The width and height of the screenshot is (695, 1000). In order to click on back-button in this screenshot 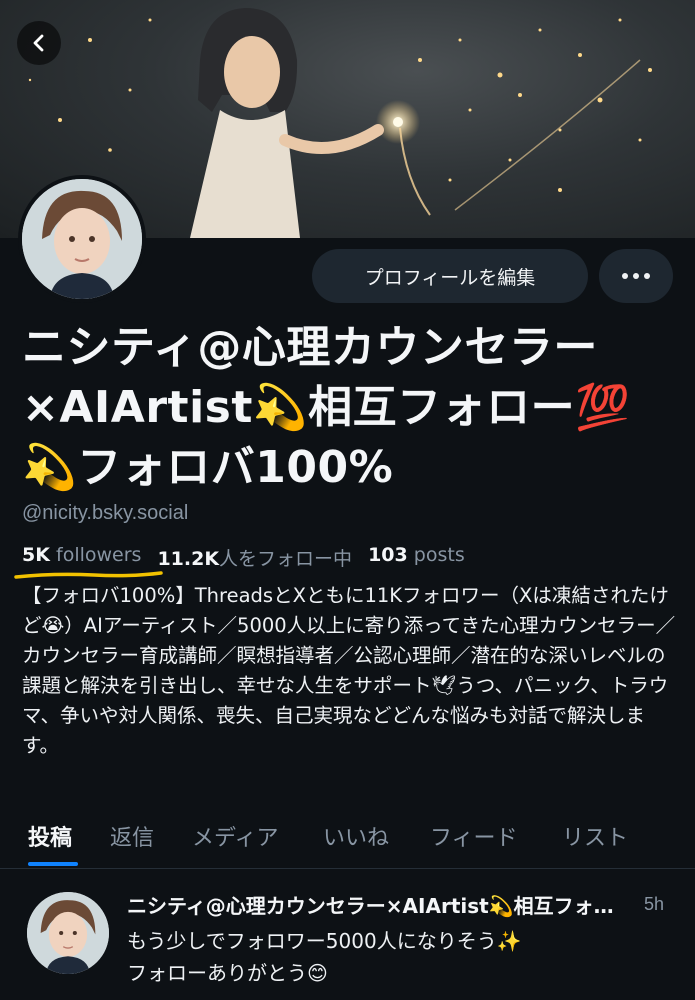, I will do `click(39, 43)`.